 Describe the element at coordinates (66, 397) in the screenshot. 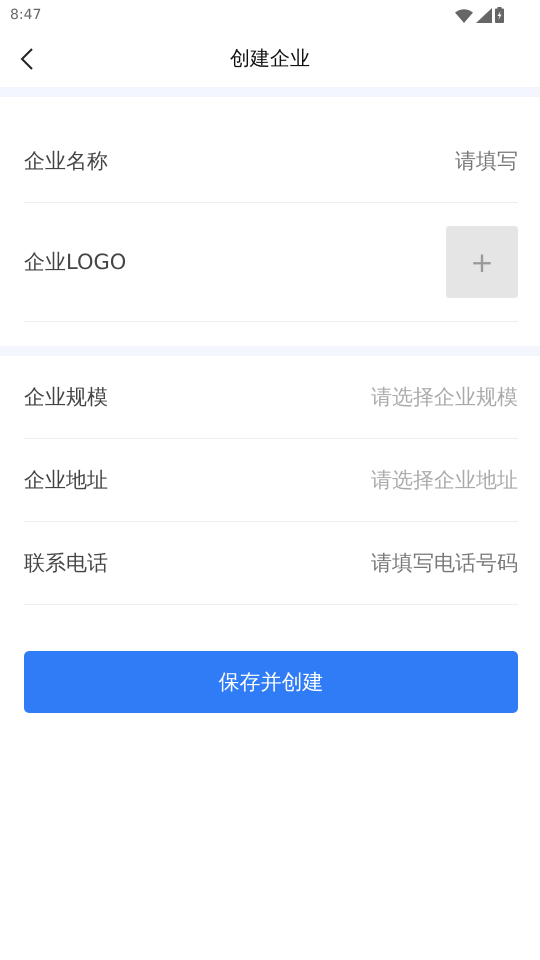

I see `field-label: 企业规模` at that location.